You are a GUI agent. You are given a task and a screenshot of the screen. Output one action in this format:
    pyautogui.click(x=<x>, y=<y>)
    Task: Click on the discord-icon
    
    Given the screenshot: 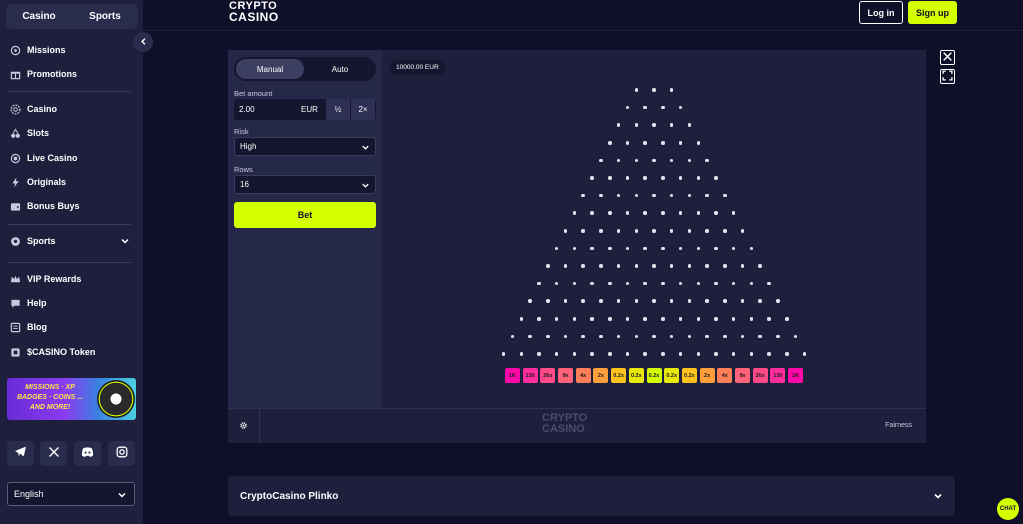 What is the action you would take?
    pyautogui.click(x=87, y=454)
    